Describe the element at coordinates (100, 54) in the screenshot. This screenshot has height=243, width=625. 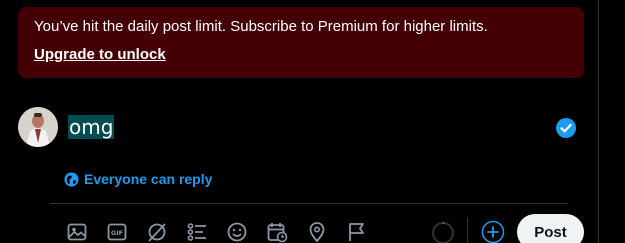
I see `upgrade-link: Upgrade to unlock` at that location.